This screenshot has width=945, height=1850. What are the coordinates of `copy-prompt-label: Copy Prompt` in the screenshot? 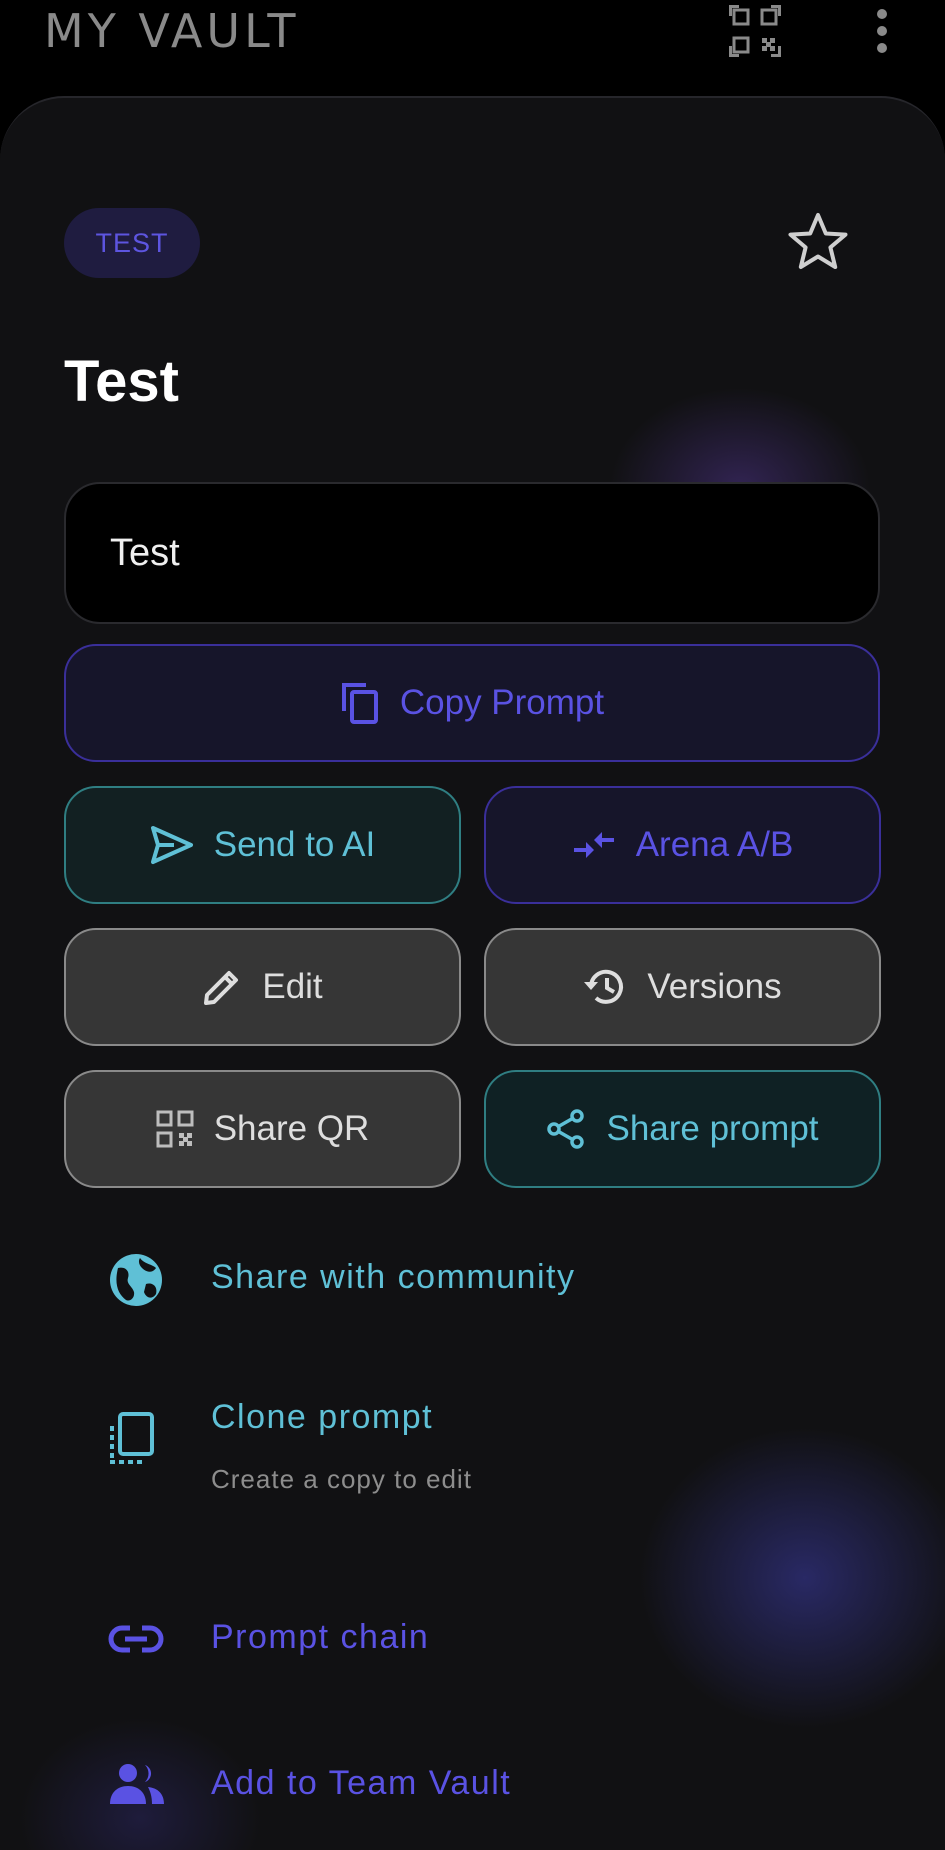 It's located at (502, 702).